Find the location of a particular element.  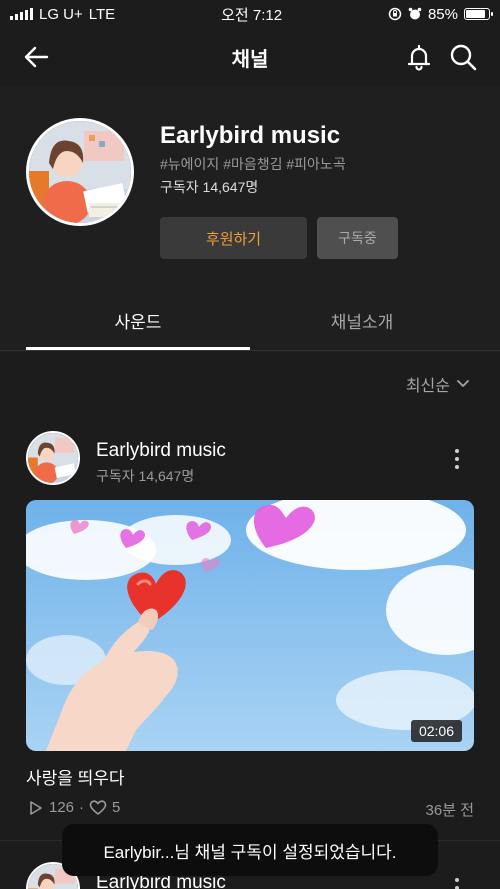

nav-bar: 채널 is located at coordinates (250, 57).